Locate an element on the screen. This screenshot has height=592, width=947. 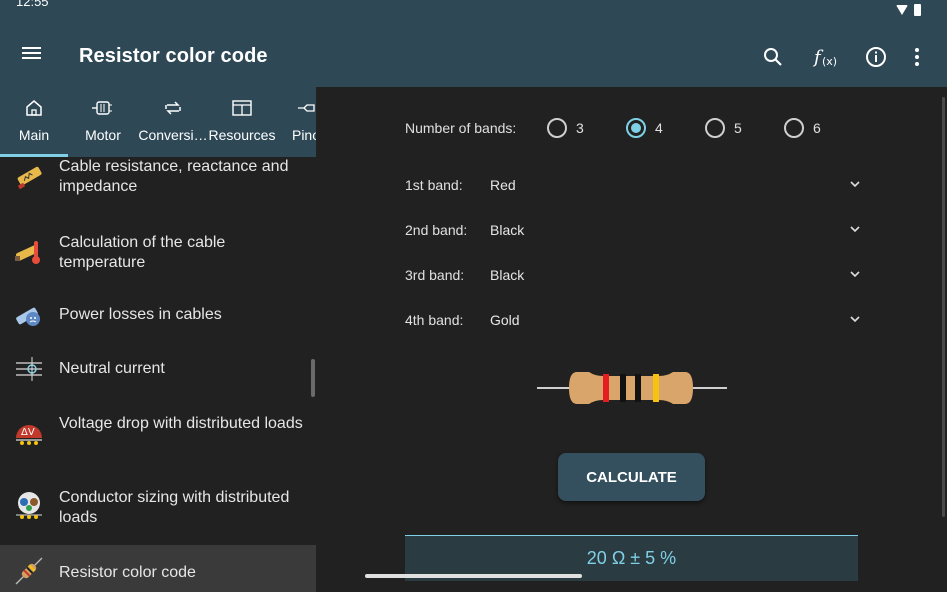
home-icon is located at coordinates (34, 108).